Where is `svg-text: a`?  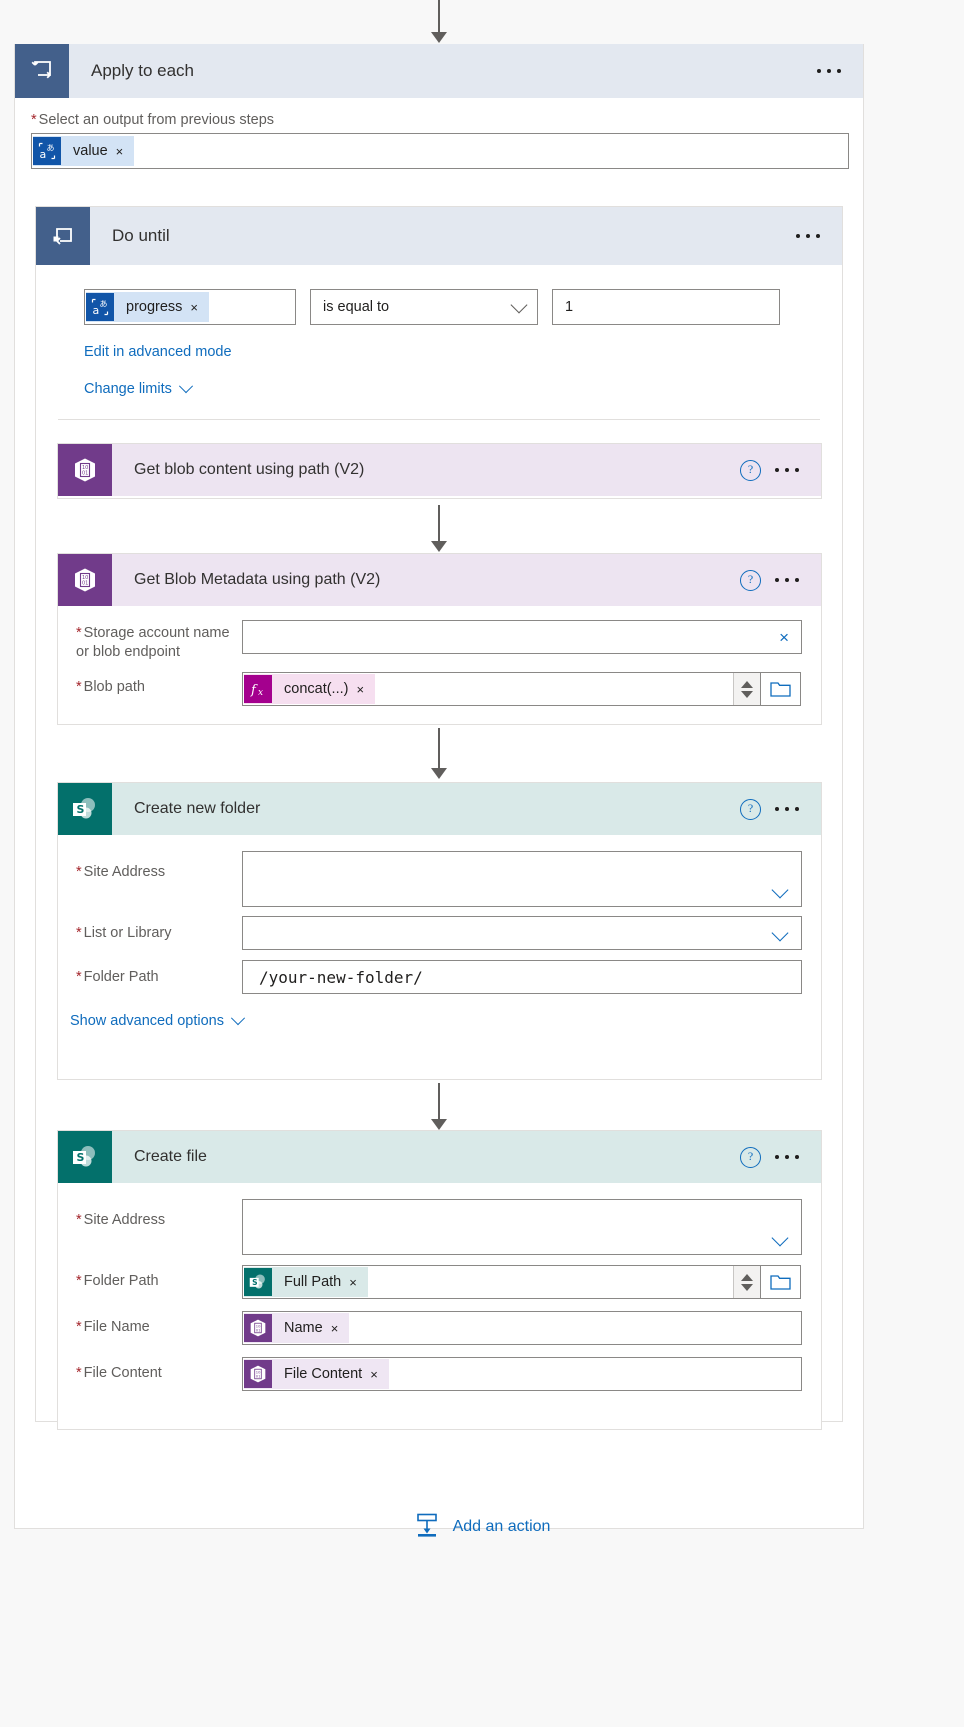 svg-text: a is located at coordinates (43, 154).